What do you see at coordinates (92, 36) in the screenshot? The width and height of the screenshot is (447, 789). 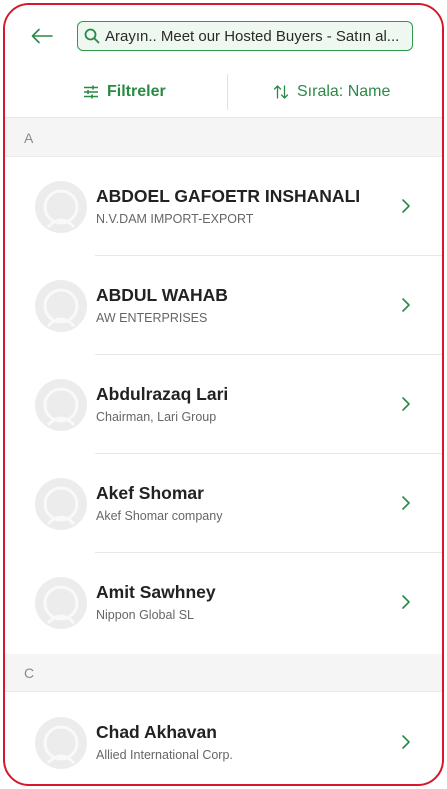 I see `search-icon` at bounding box center [92, 36].